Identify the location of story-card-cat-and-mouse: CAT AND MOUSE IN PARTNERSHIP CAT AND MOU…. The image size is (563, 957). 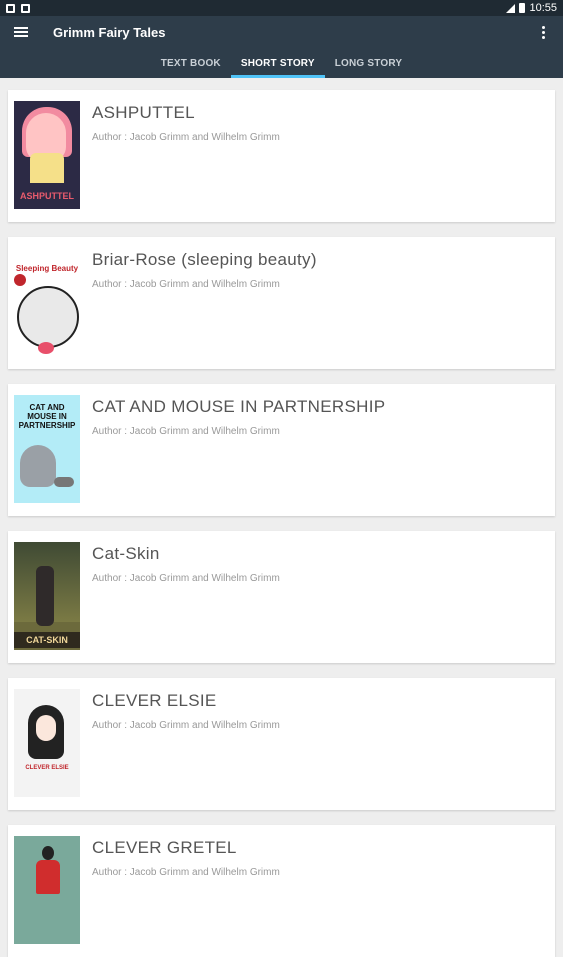
(281, 450).